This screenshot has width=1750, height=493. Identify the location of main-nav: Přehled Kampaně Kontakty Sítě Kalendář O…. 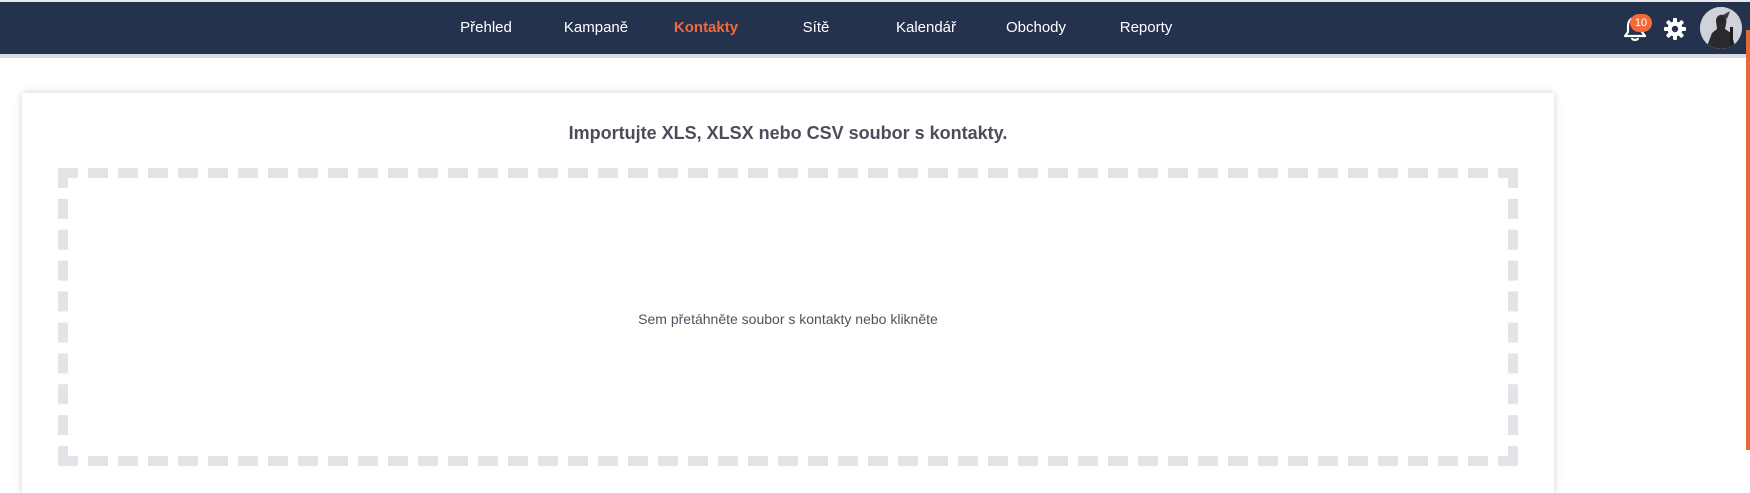
(875, 28).